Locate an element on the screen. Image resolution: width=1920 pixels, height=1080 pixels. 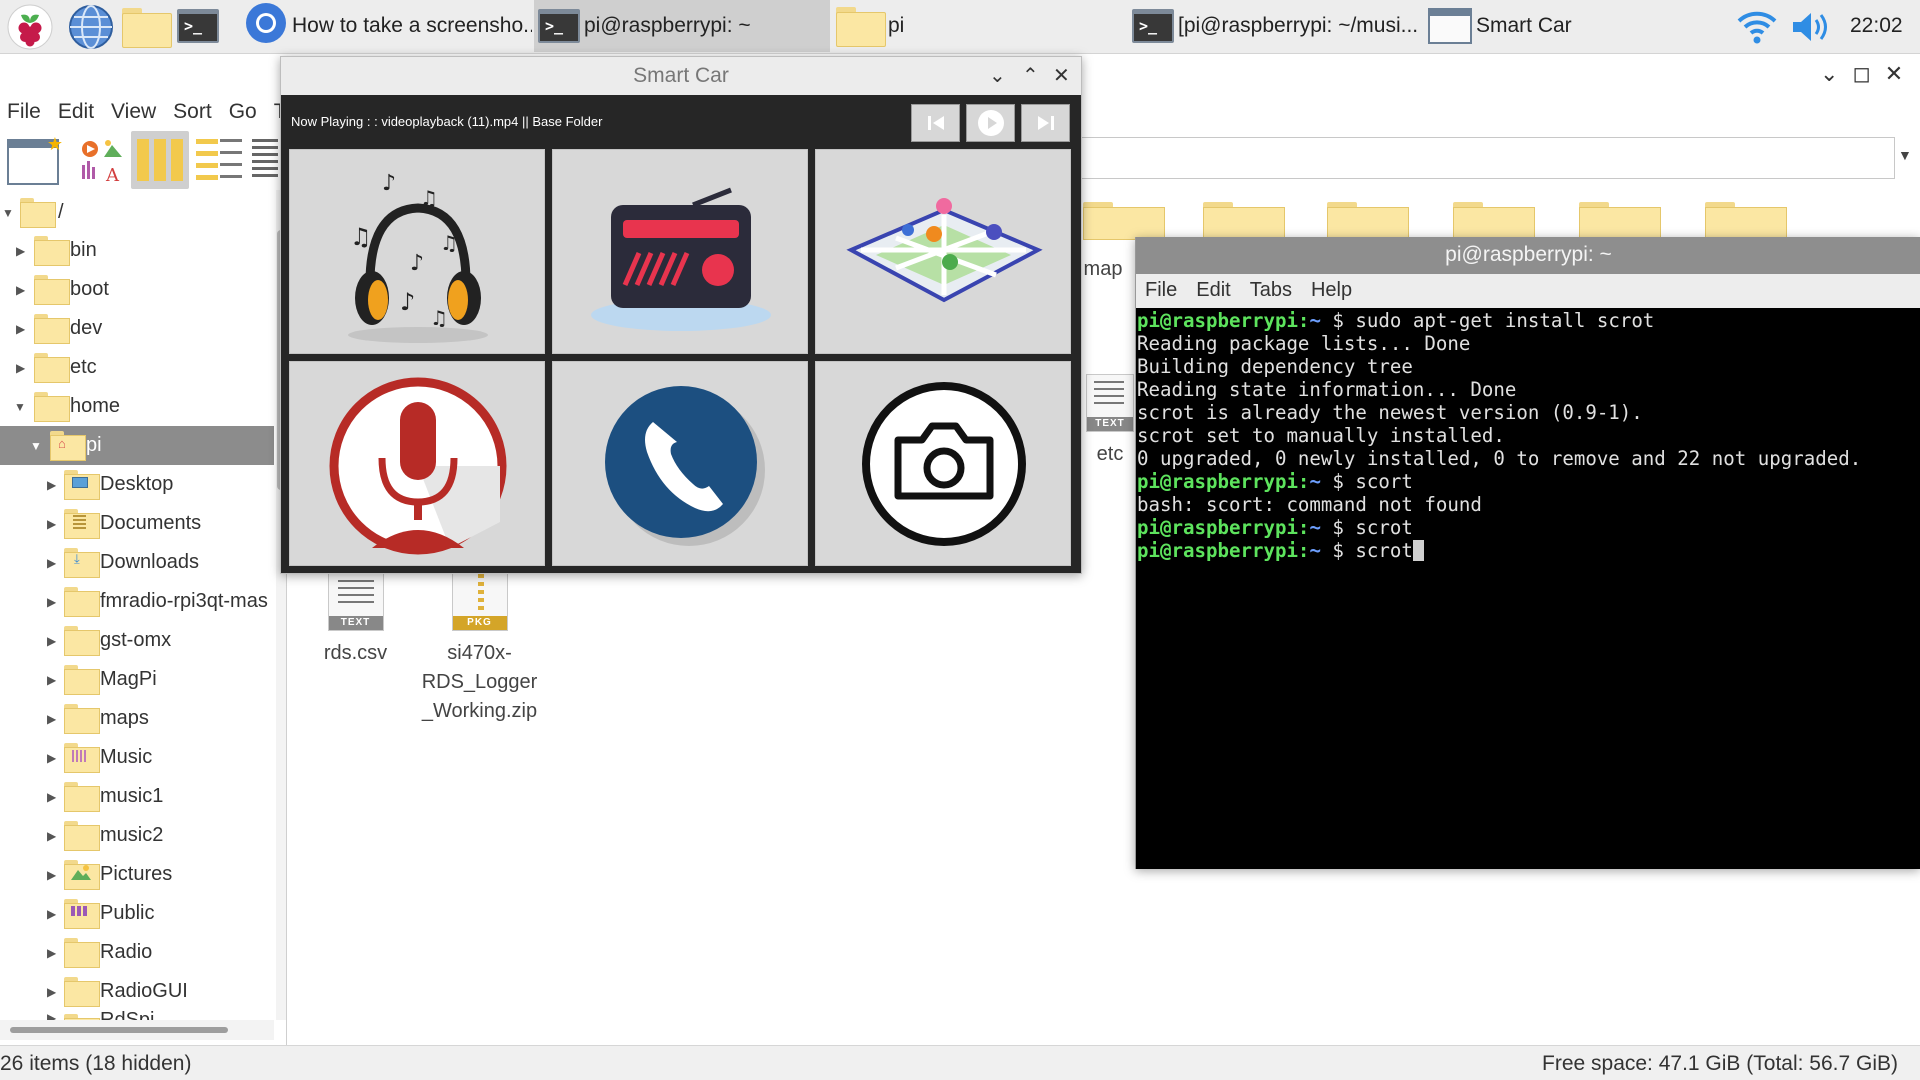
menu-tabs: Tabs is located at coordinates (1271, 291).